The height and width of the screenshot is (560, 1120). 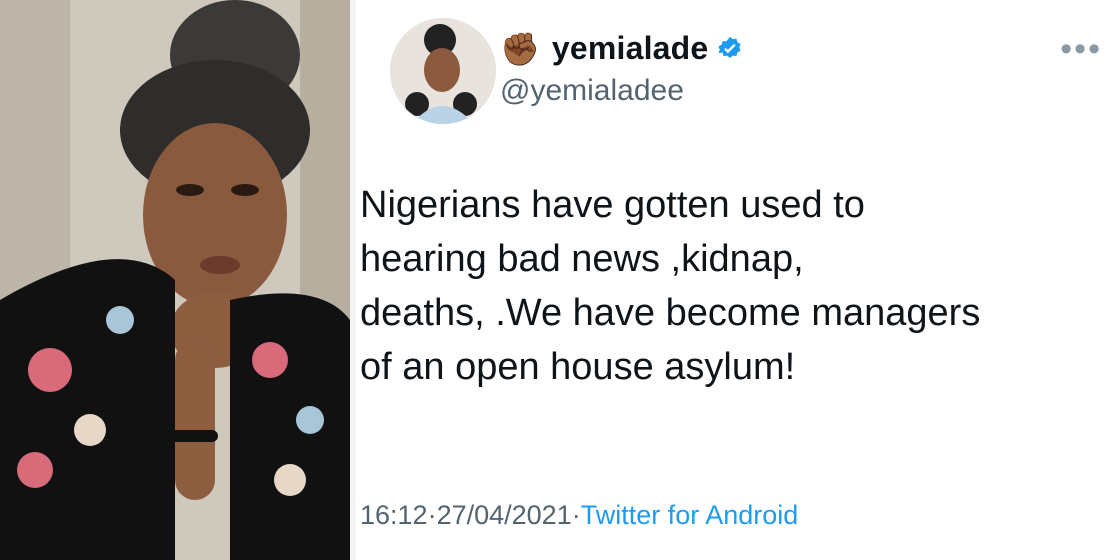 What do you see at coordinates (670, 313) in the screenshot?
I see `tweet-text-line: deaths, .We have become managers` at bounding box center [670, 313].